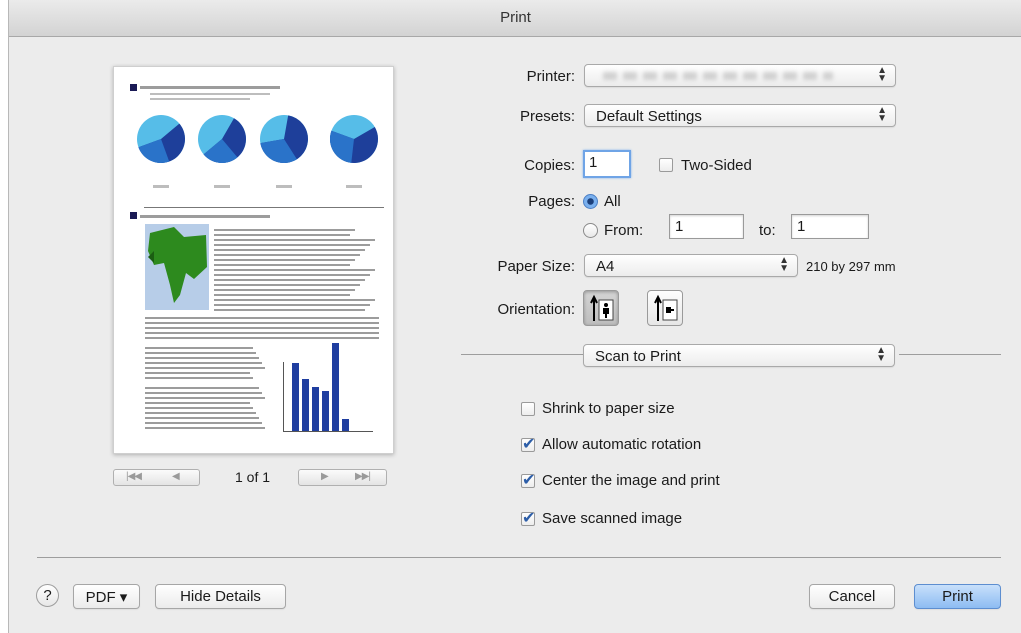 This screenshot has height=633, width=1021. I want to click on copies-label: Copies:, so click(549, 165).